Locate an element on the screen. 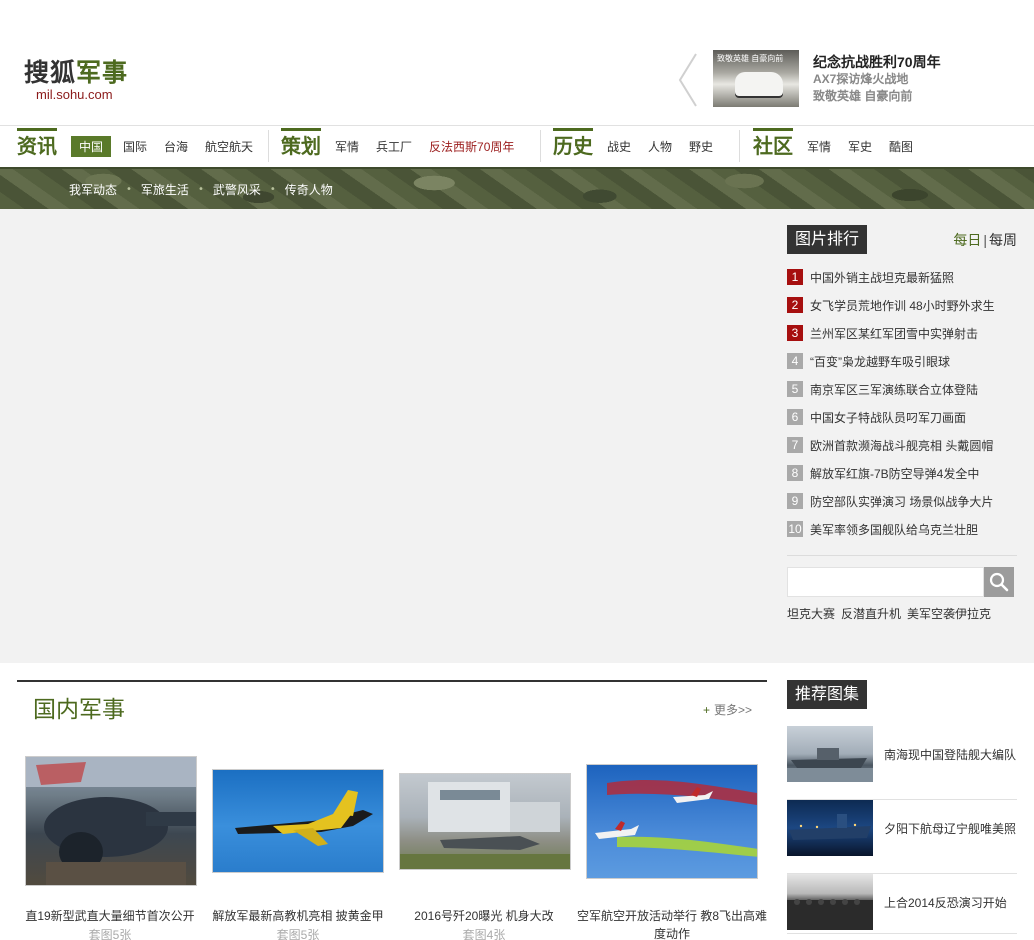 This screenshot has width=1034, height=940. list-item: 10 美军率领多国舰队给乌克兰壮胆 is located at coordinates (902, 529).